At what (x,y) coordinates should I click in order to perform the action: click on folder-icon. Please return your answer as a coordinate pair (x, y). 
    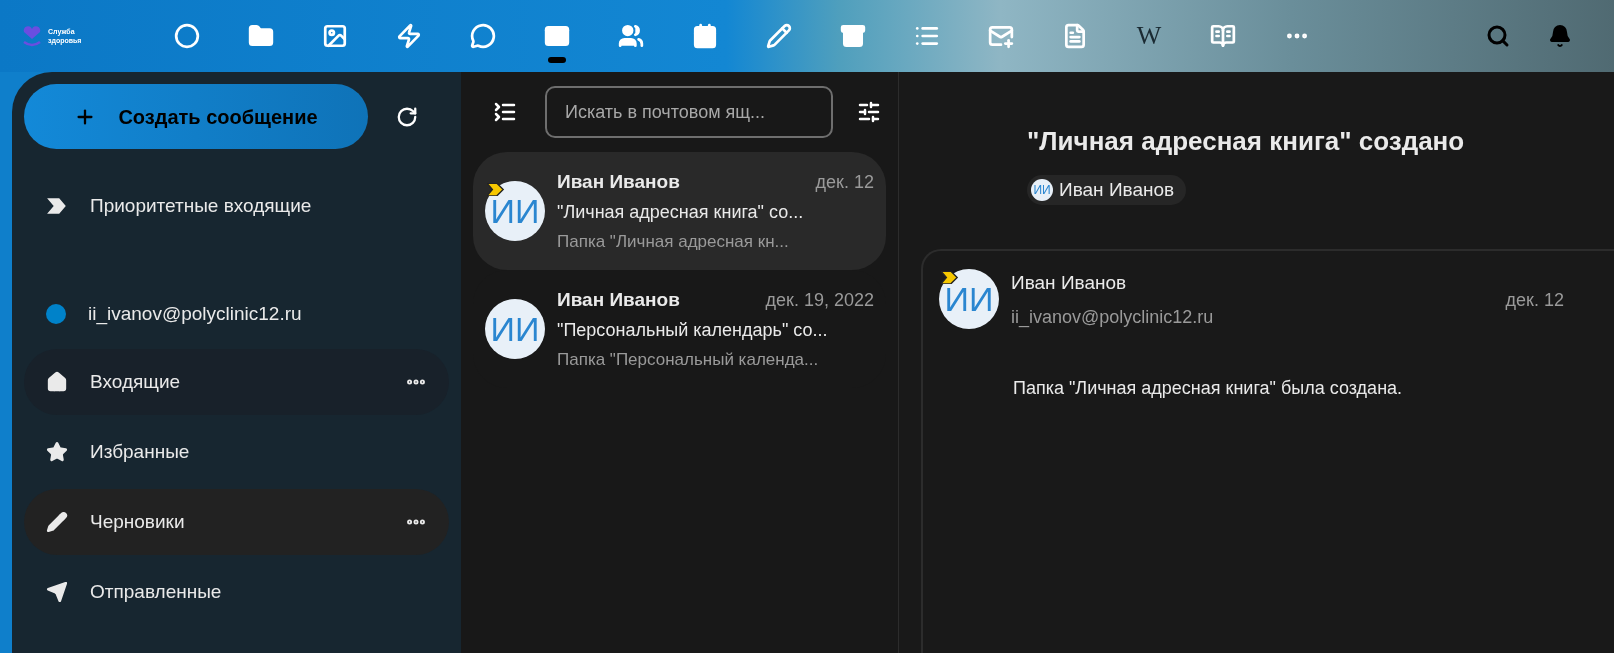
    Looking at the image, I should click on (261, 36).